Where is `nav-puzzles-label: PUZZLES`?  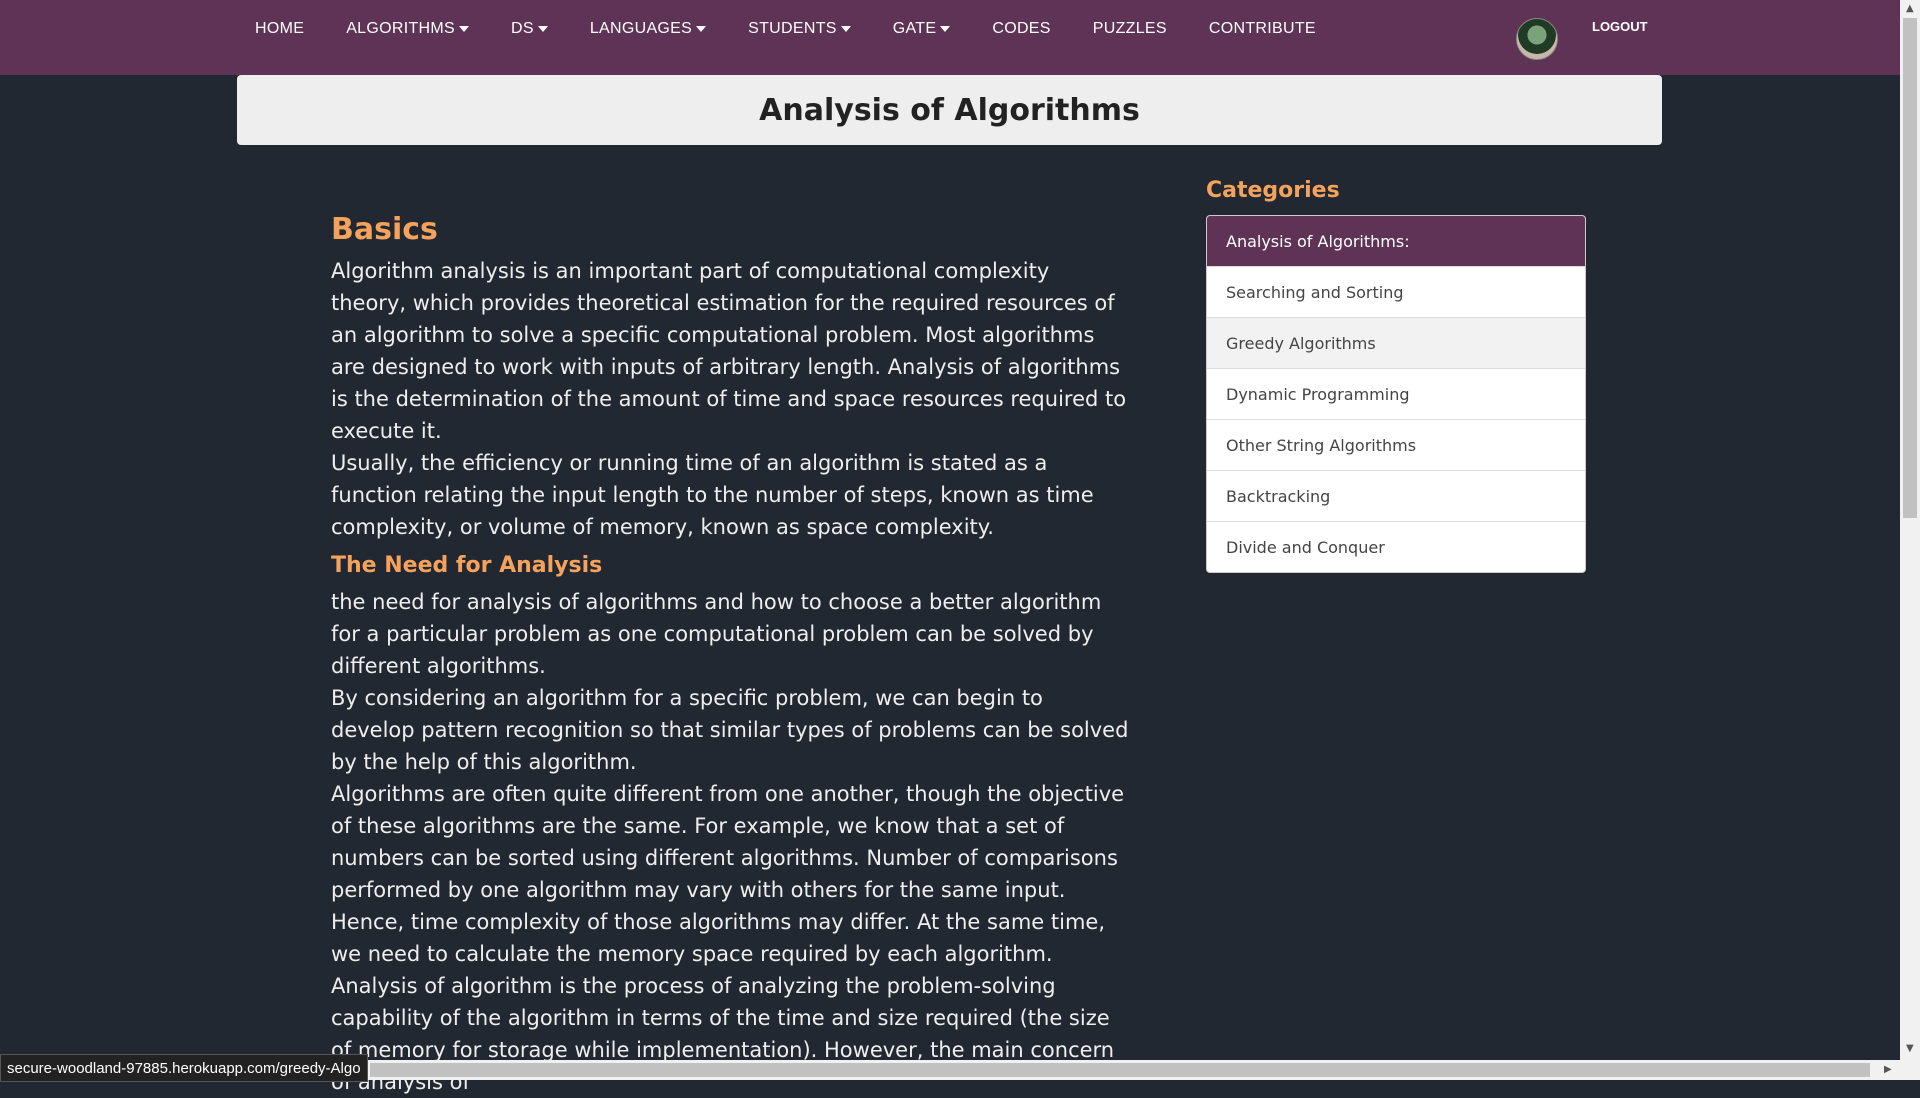 nav-puzzles-label: PUZZLES is located at coordinates (1129, 28).